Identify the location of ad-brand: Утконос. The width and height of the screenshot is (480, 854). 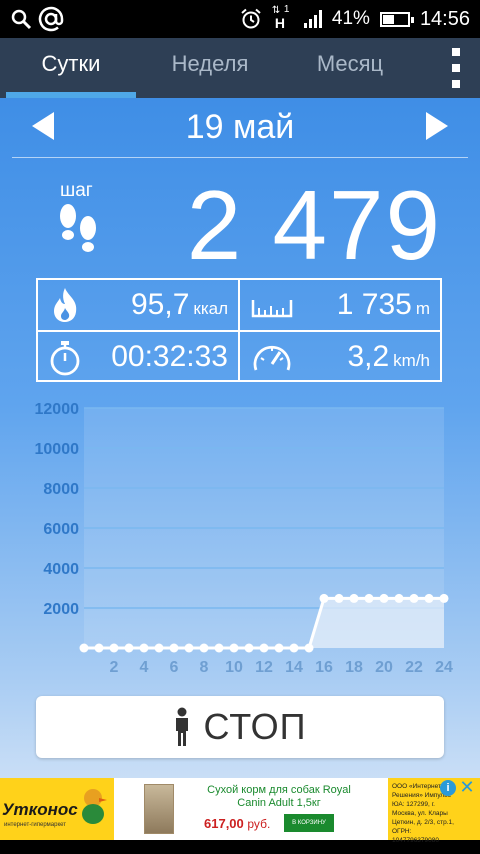
(40, 809).